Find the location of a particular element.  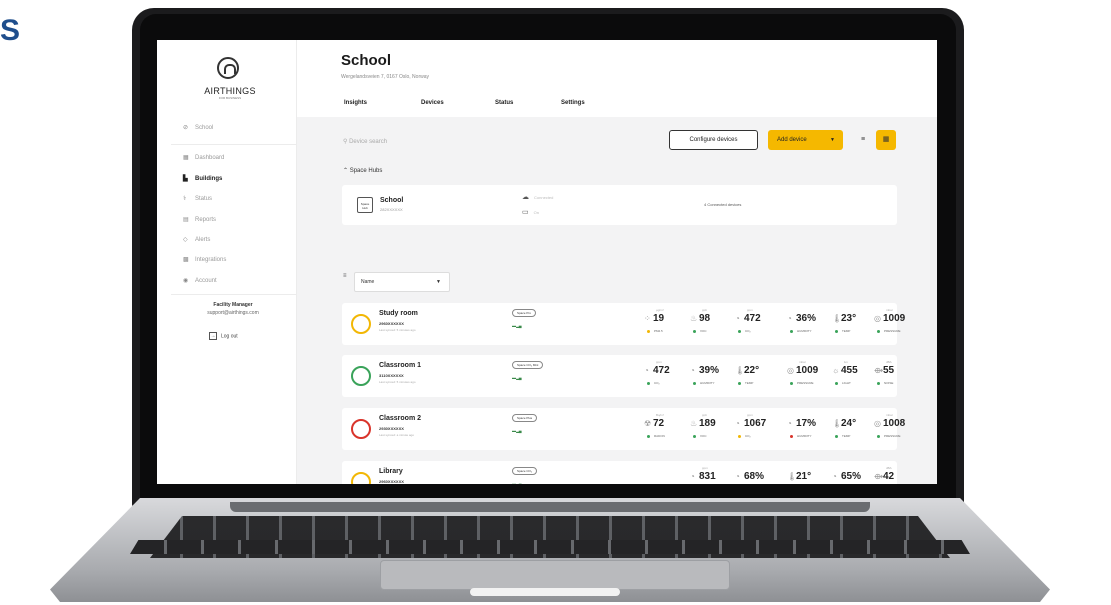

metric-unit: dBA is located at coordinates (889, 468).